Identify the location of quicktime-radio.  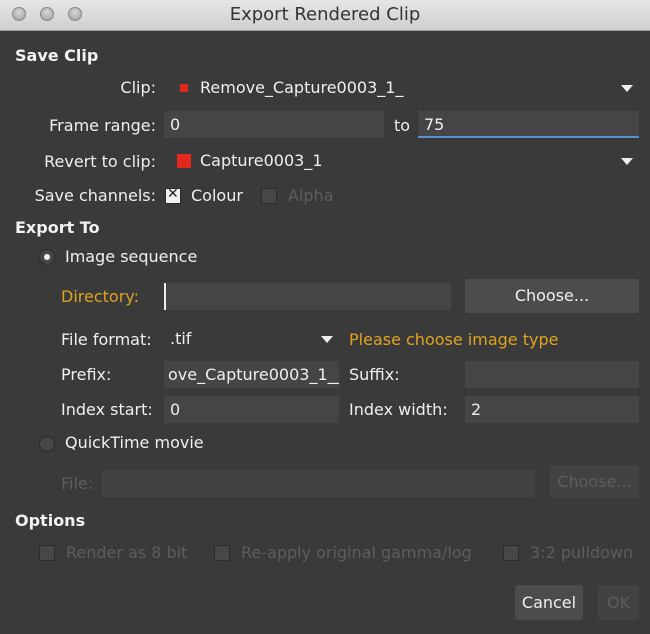
(47, 444).